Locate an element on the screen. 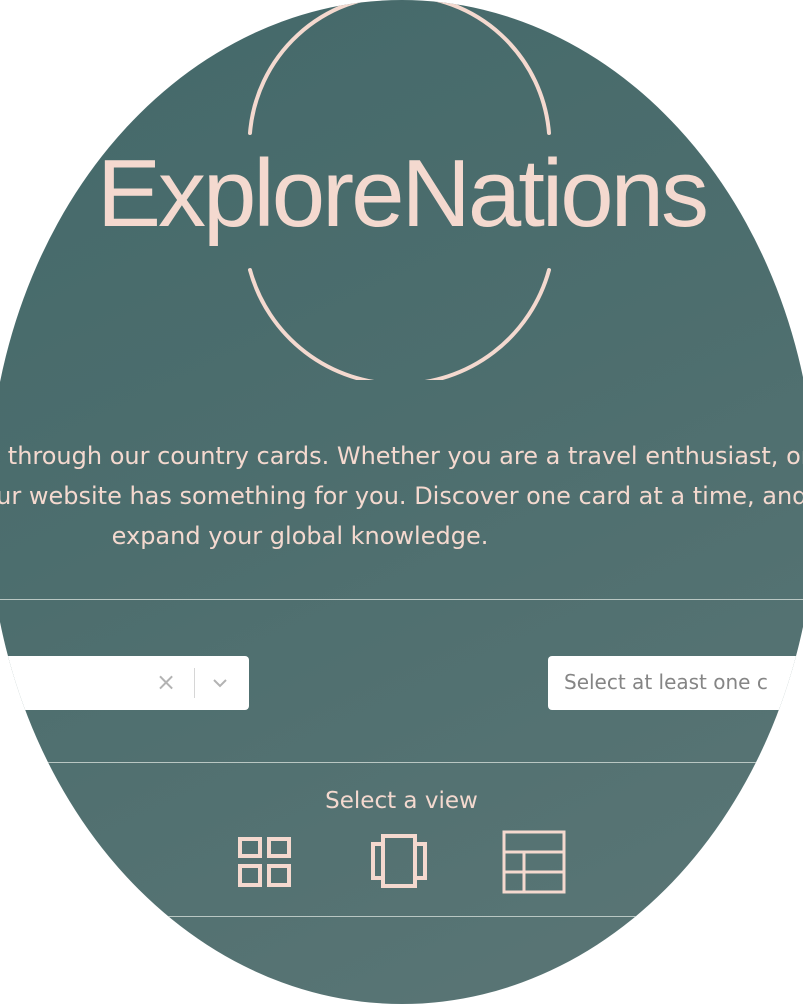 The height and width of the screenshot is (1004, 803). country-select: × is located at coordinates (124, 683).